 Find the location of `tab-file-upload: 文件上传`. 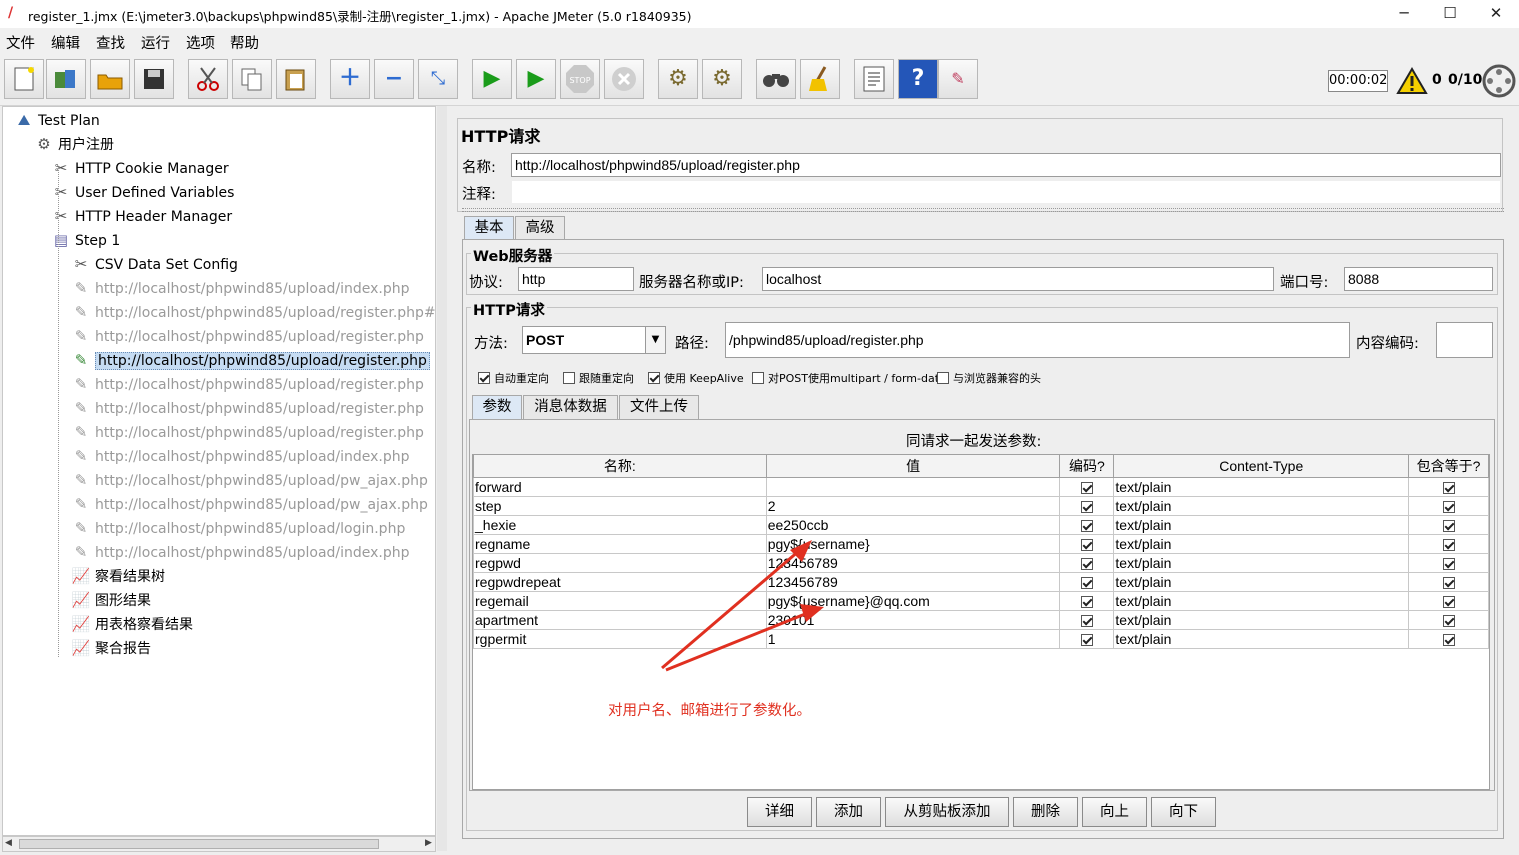

tab-file-upload: 文件上传 is located at coordinates (659, 407).